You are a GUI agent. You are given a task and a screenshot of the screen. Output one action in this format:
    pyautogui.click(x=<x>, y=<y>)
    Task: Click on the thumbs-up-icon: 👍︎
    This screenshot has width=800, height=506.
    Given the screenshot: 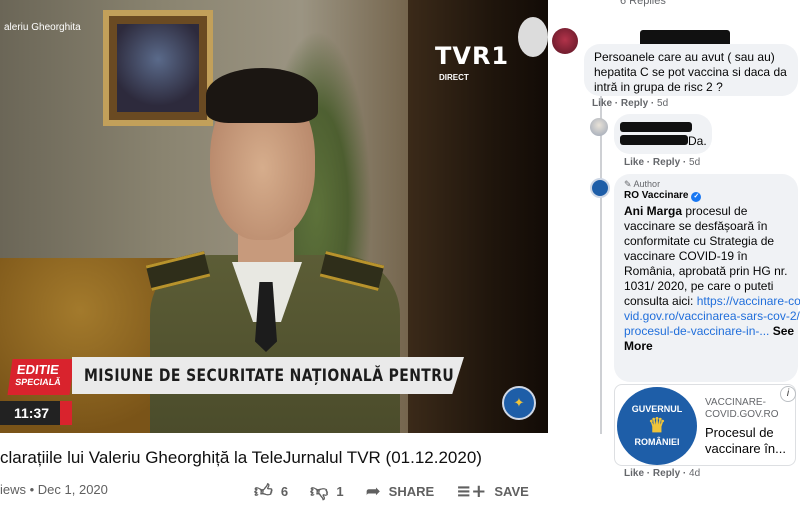 What is the action you would take?
    pyautogui.click(x=263, y=491)
    